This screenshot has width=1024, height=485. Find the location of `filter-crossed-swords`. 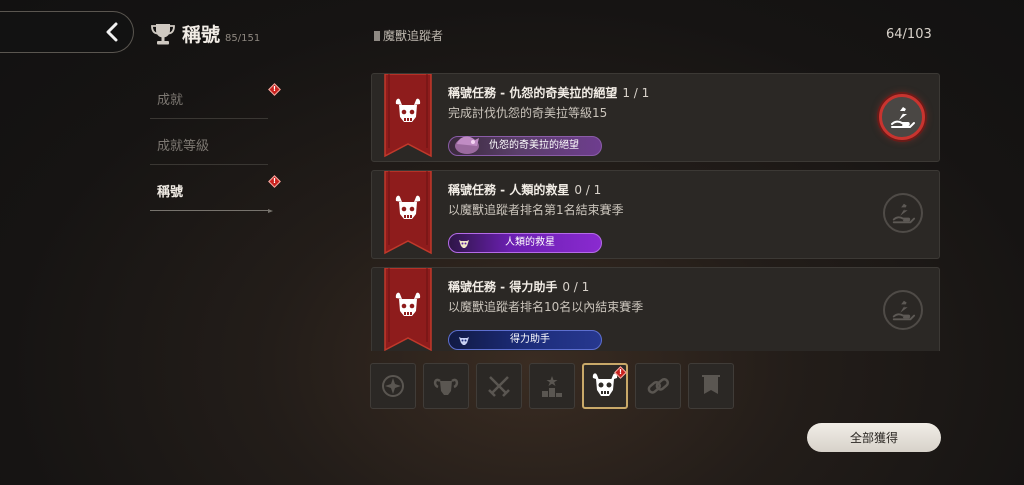

filter-crossed-swords is located at coordinates (499, 386).